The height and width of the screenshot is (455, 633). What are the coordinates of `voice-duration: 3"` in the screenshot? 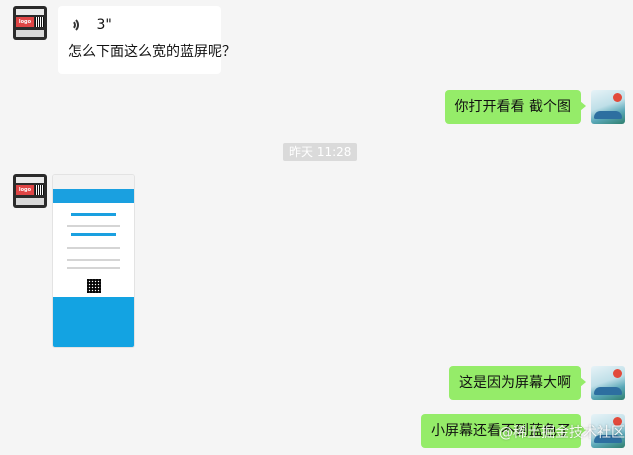 It's located at (104, 25).